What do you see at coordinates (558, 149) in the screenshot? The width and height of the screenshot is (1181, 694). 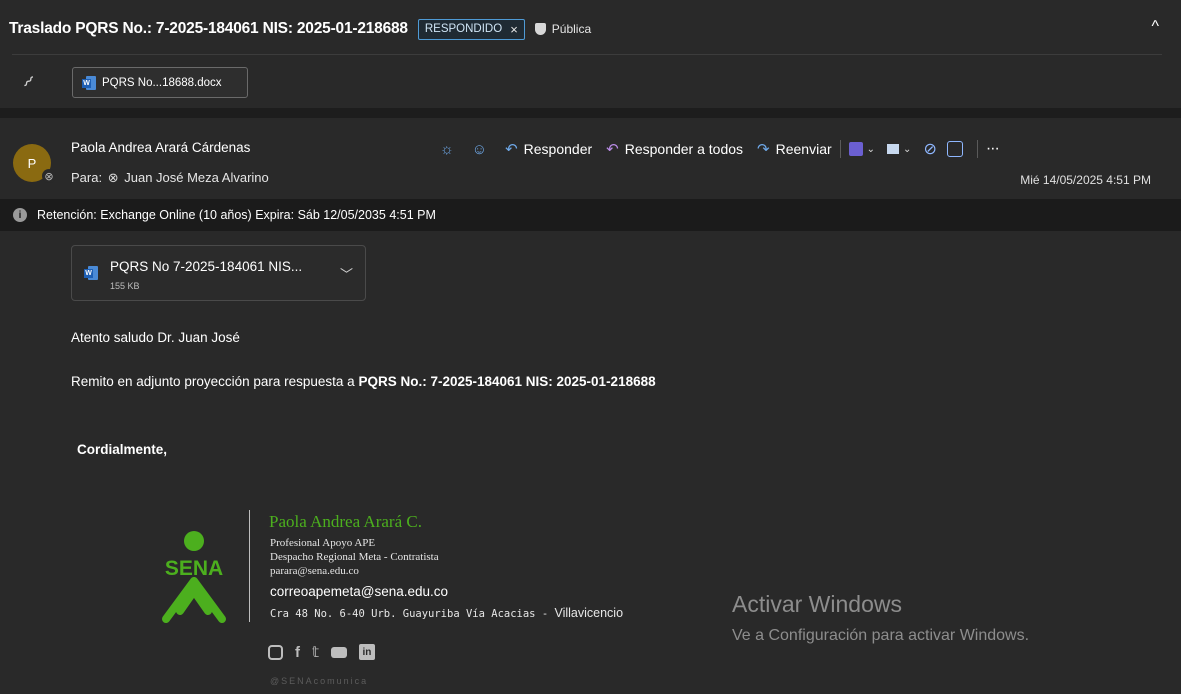 I see `reply-button: Responder` at bounding box center [558, 149].